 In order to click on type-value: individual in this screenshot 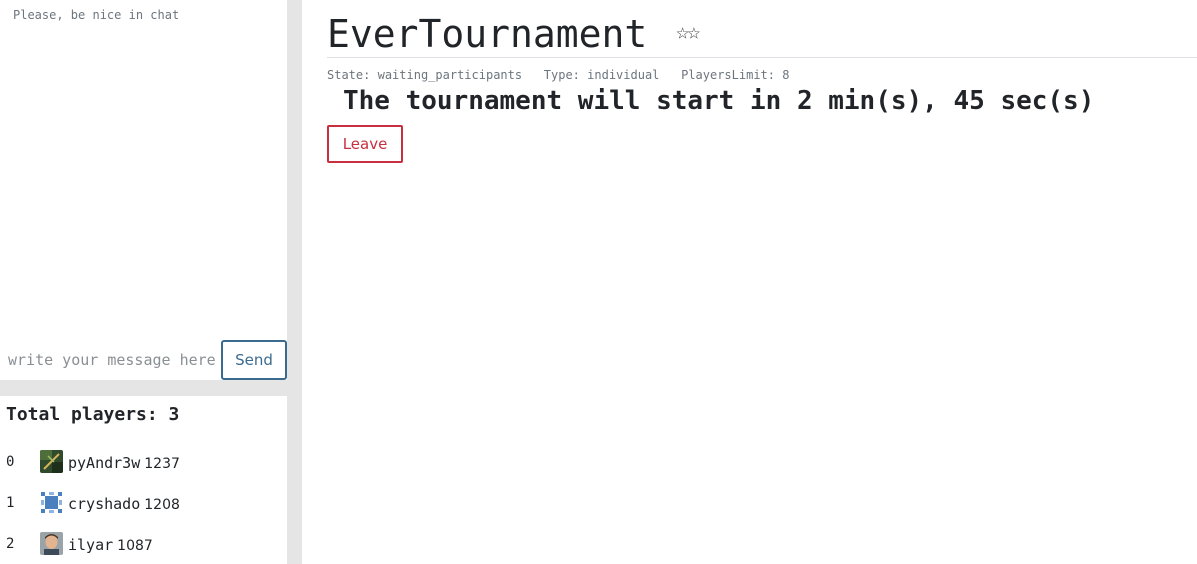, I will do `click(623, 75)`.